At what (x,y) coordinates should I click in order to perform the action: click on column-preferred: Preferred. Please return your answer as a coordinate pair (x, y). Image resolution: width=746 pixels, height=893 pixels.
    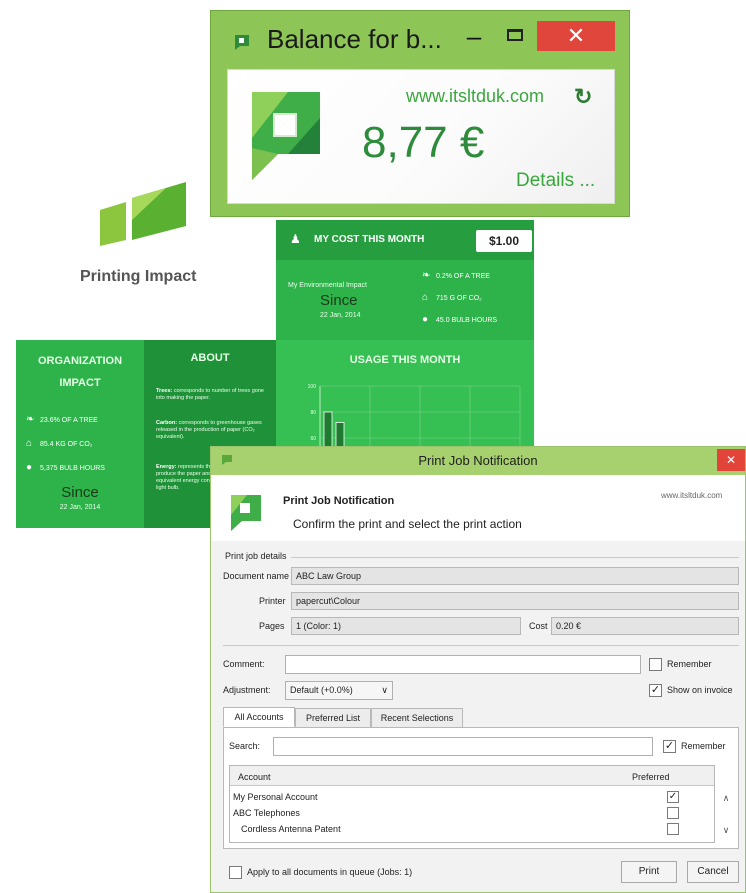
    Looking at the image, I should click on (651, 777).